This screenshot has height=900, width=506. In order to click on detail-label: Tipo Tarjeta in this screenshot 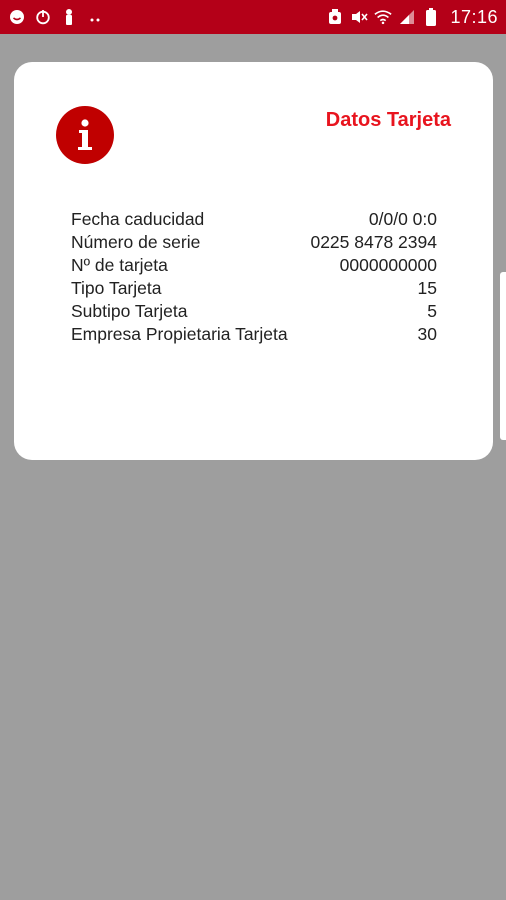, I will do `click(116, 288)`.